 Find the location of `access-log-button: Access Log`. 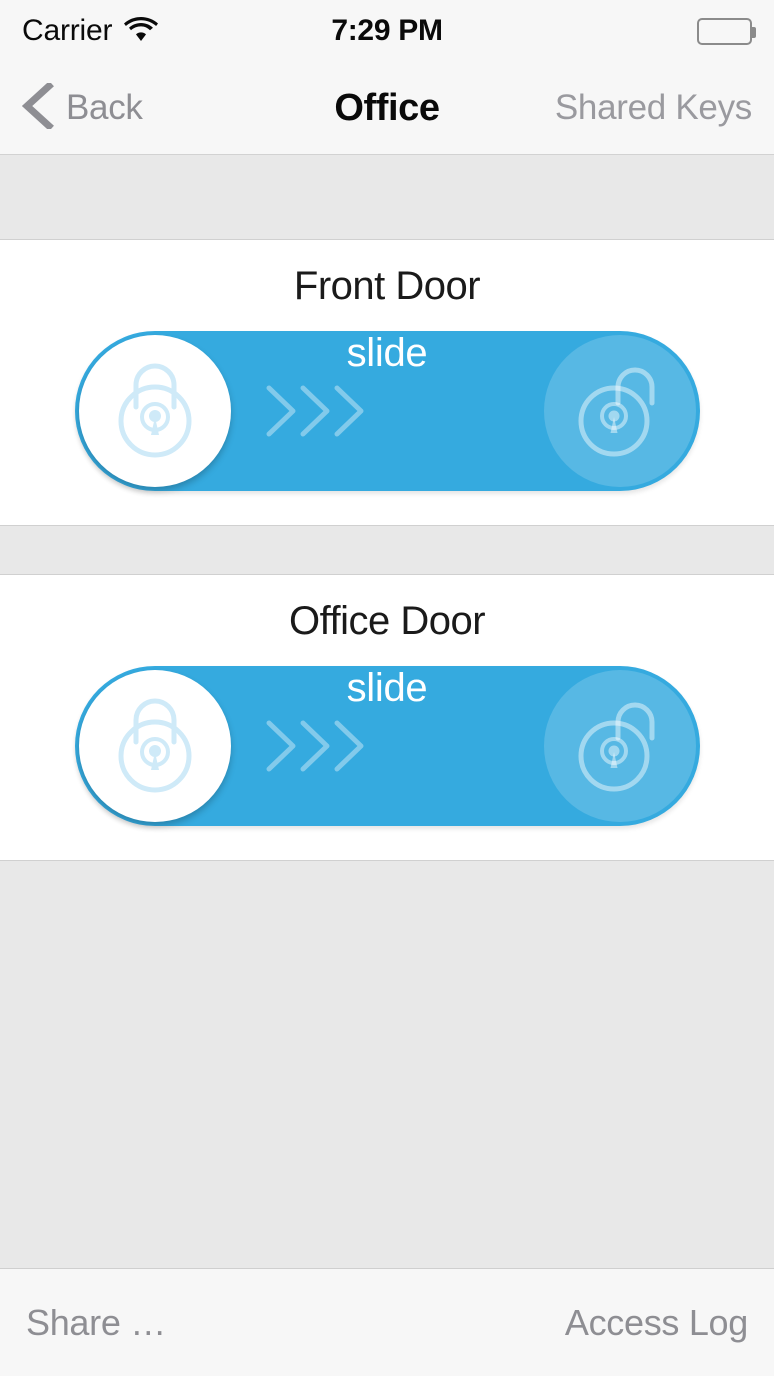

access-log-button: Access Log is located at coordinates (656, 1323).